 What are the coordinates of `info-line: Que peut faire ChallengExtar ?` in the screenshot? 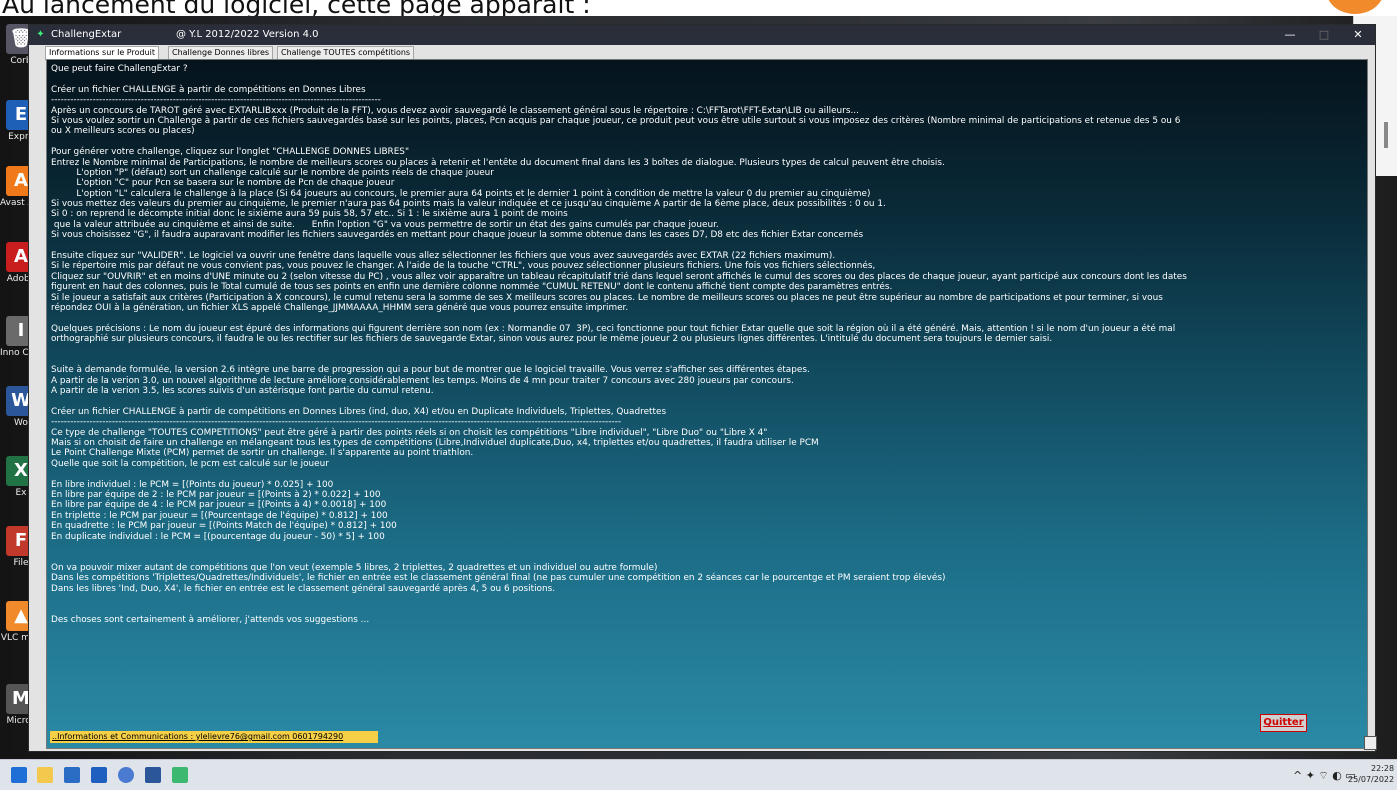 It's located at (119, 69).